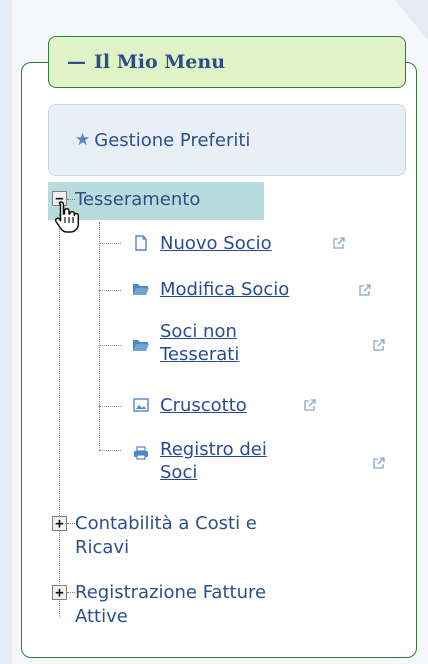 The width and height of the screenshot is (428, 664). Describe the element at coordinates (172, 140) in the screenshot. I see `favorites-label: Gestione Preferiti` at that location.